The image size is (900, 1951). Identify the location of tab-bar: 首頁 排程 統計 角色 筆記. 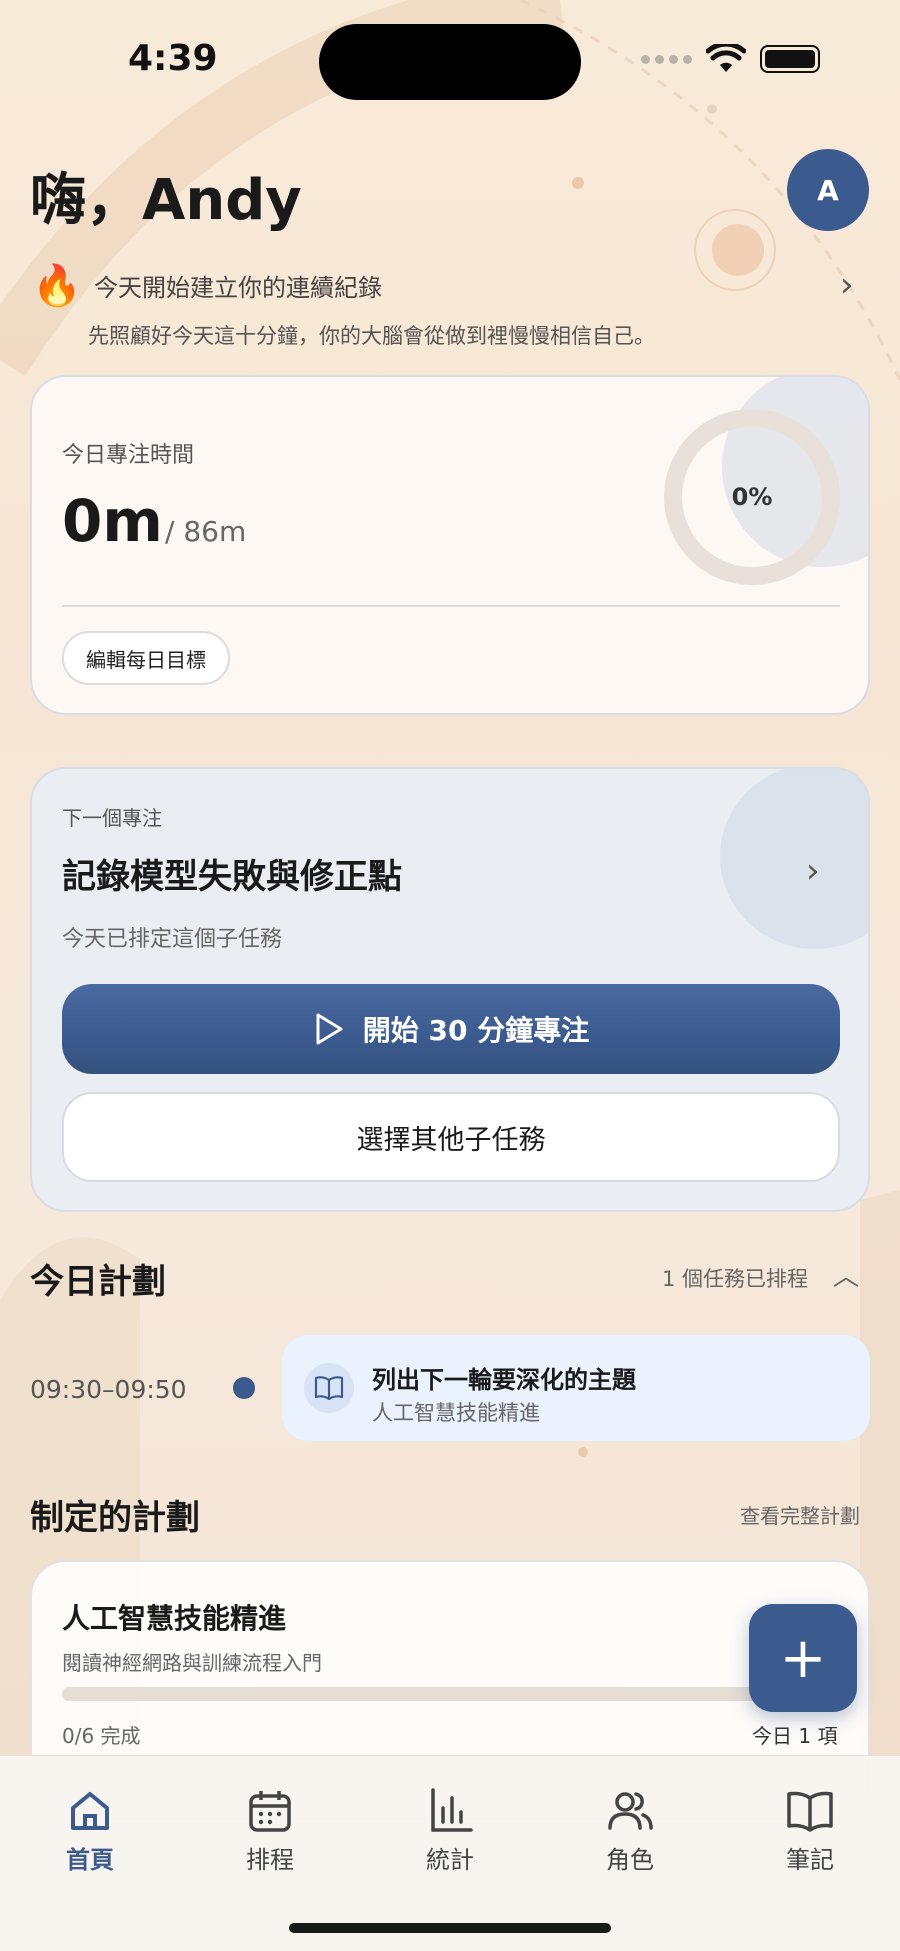
(450, 1853).